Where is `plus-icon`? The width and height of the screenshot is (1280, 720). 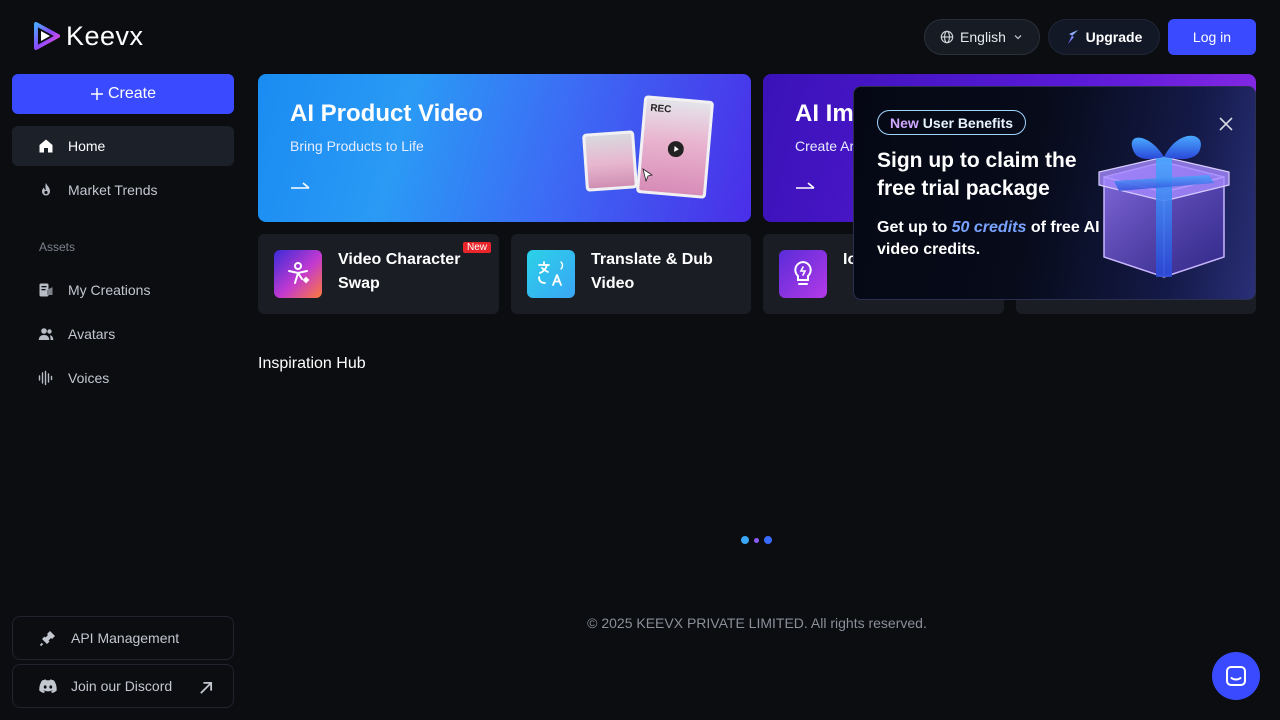
plus-icon is located at coordinates (96, 94).